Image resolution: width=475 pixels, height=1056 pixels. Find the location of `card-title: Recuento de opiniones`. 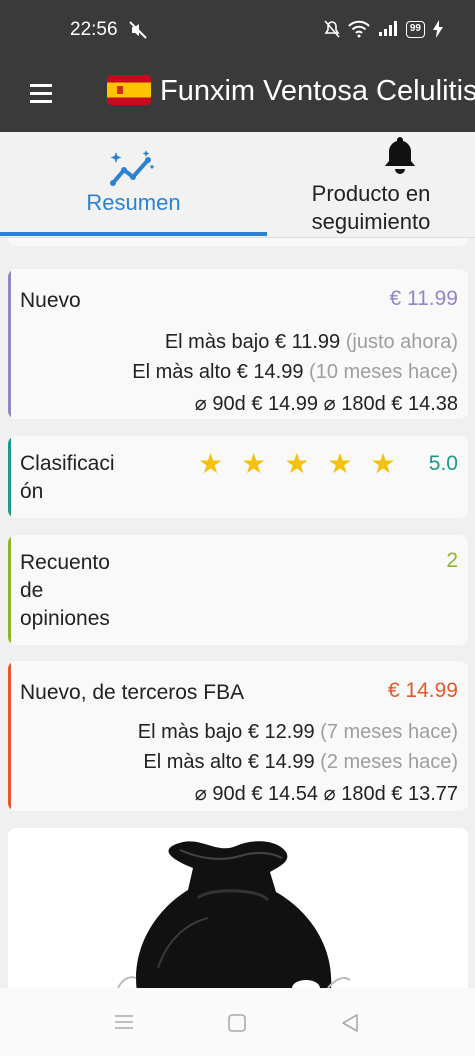

card-title: Recuento de opiniones is located at coordinates (65, 590).